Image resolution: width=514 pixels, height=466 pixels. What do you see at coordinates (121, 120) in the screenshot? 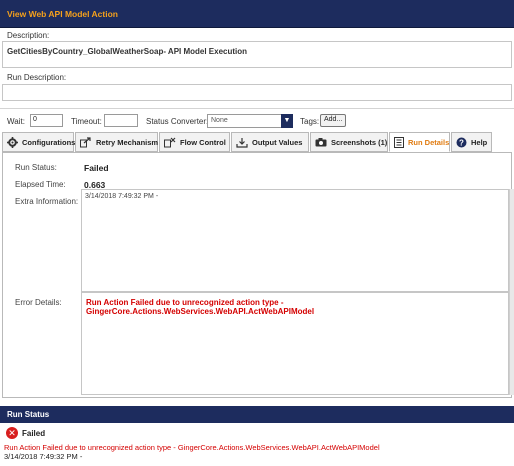
I see `timeout-input` at bounding box center [121, 120].